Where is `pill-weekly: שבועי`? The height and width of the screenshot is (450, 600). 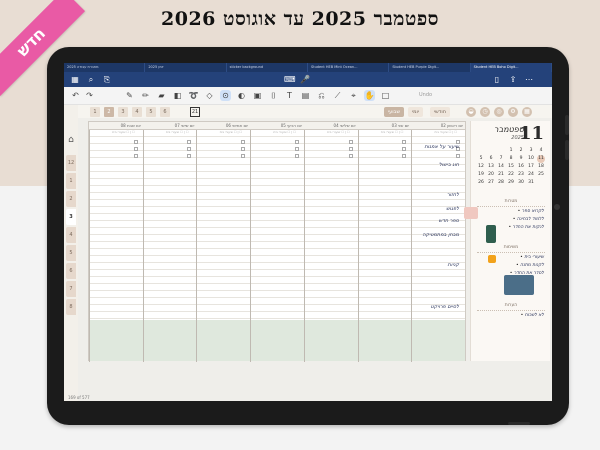 pill-weekly: שבועי is located at coordinates (394, 112).